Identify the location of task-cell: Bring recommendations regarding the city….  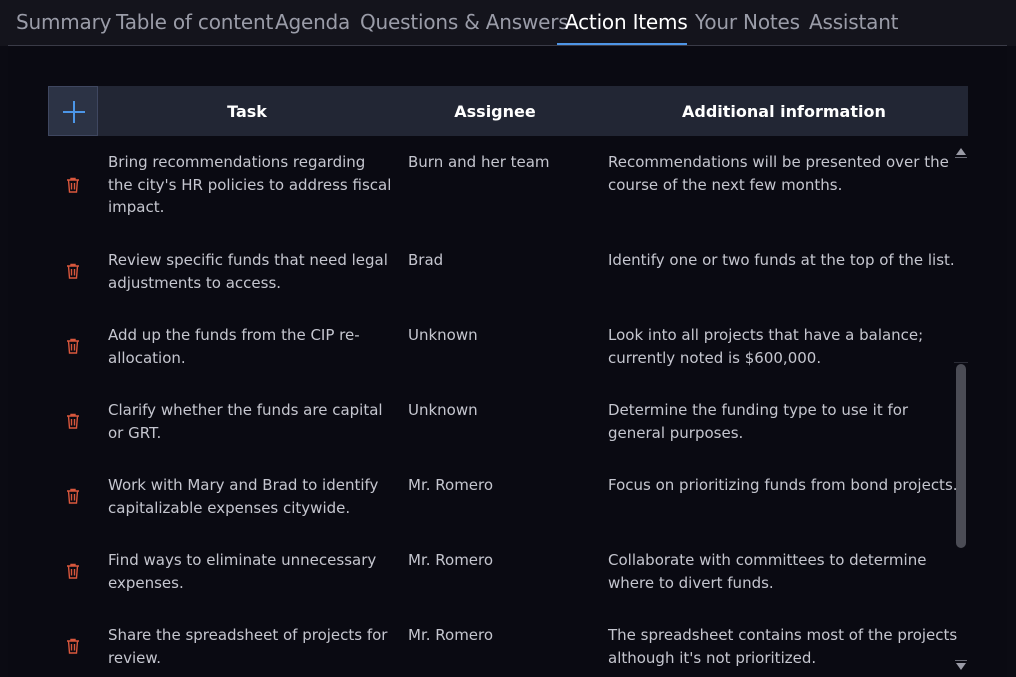
(250, 184).